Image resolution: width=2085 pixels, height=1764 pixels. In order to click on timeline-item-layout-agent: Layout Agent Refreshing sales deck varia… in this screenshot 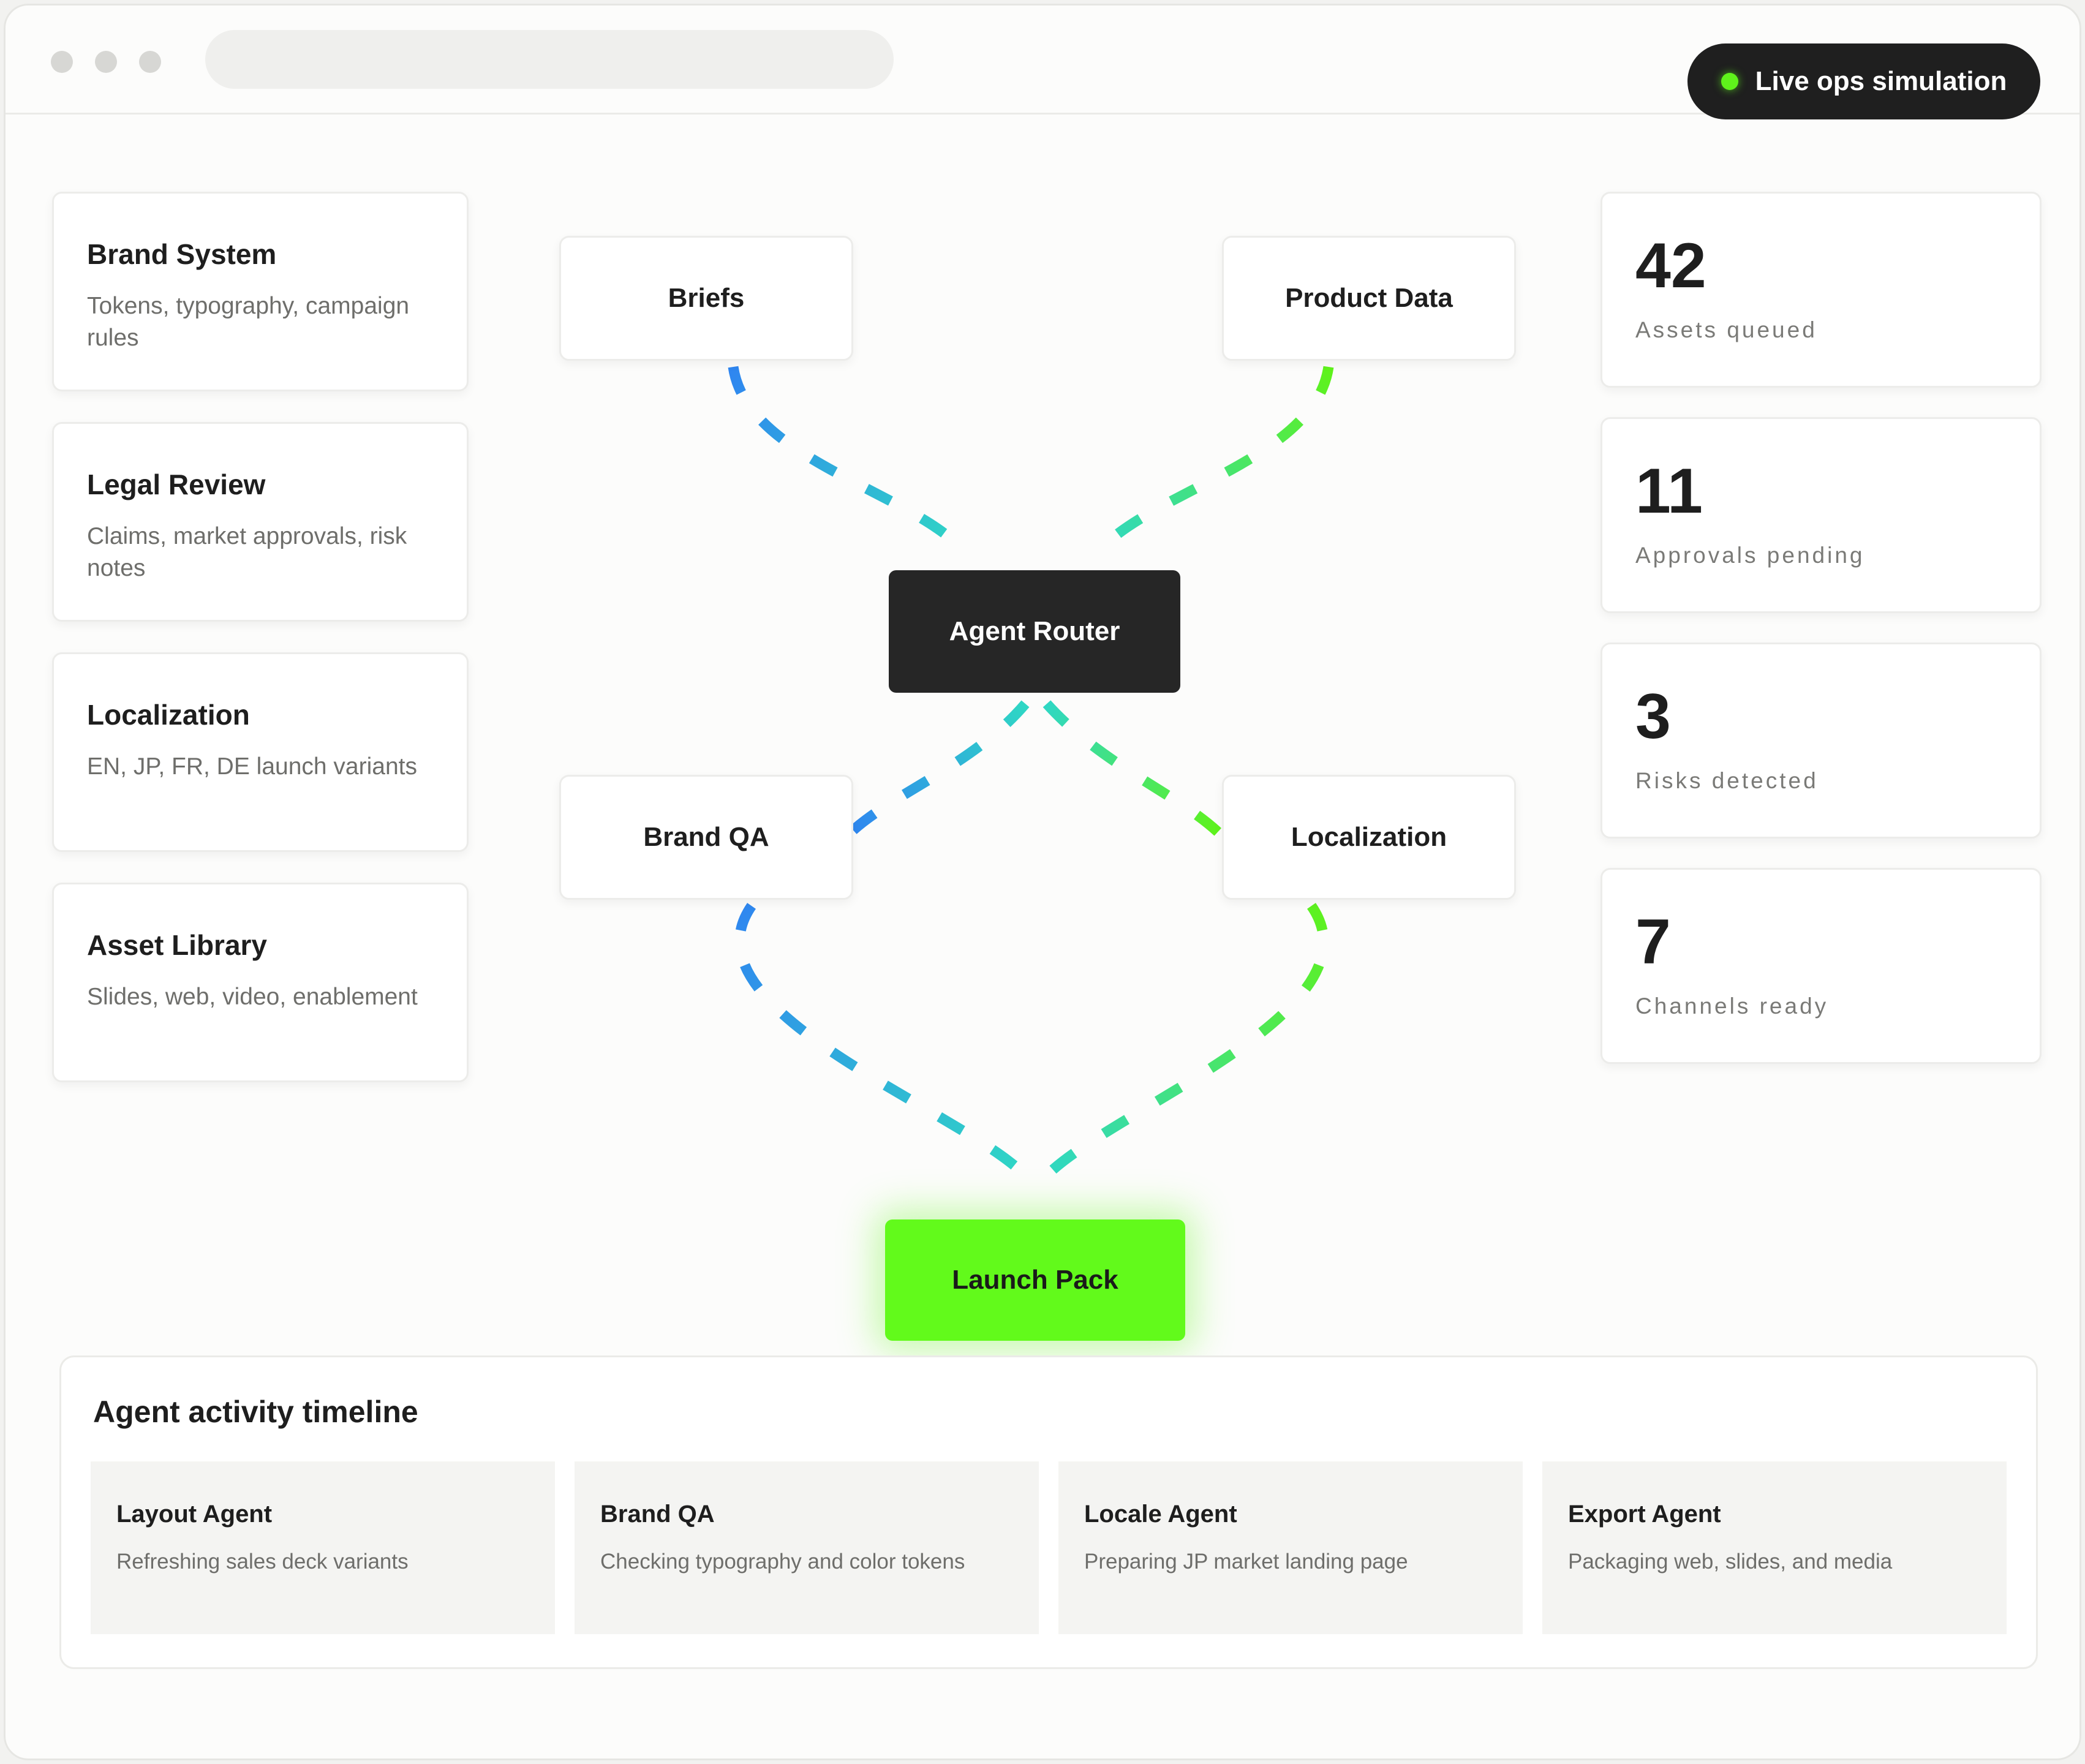, I will do `click(323, 1547)`.